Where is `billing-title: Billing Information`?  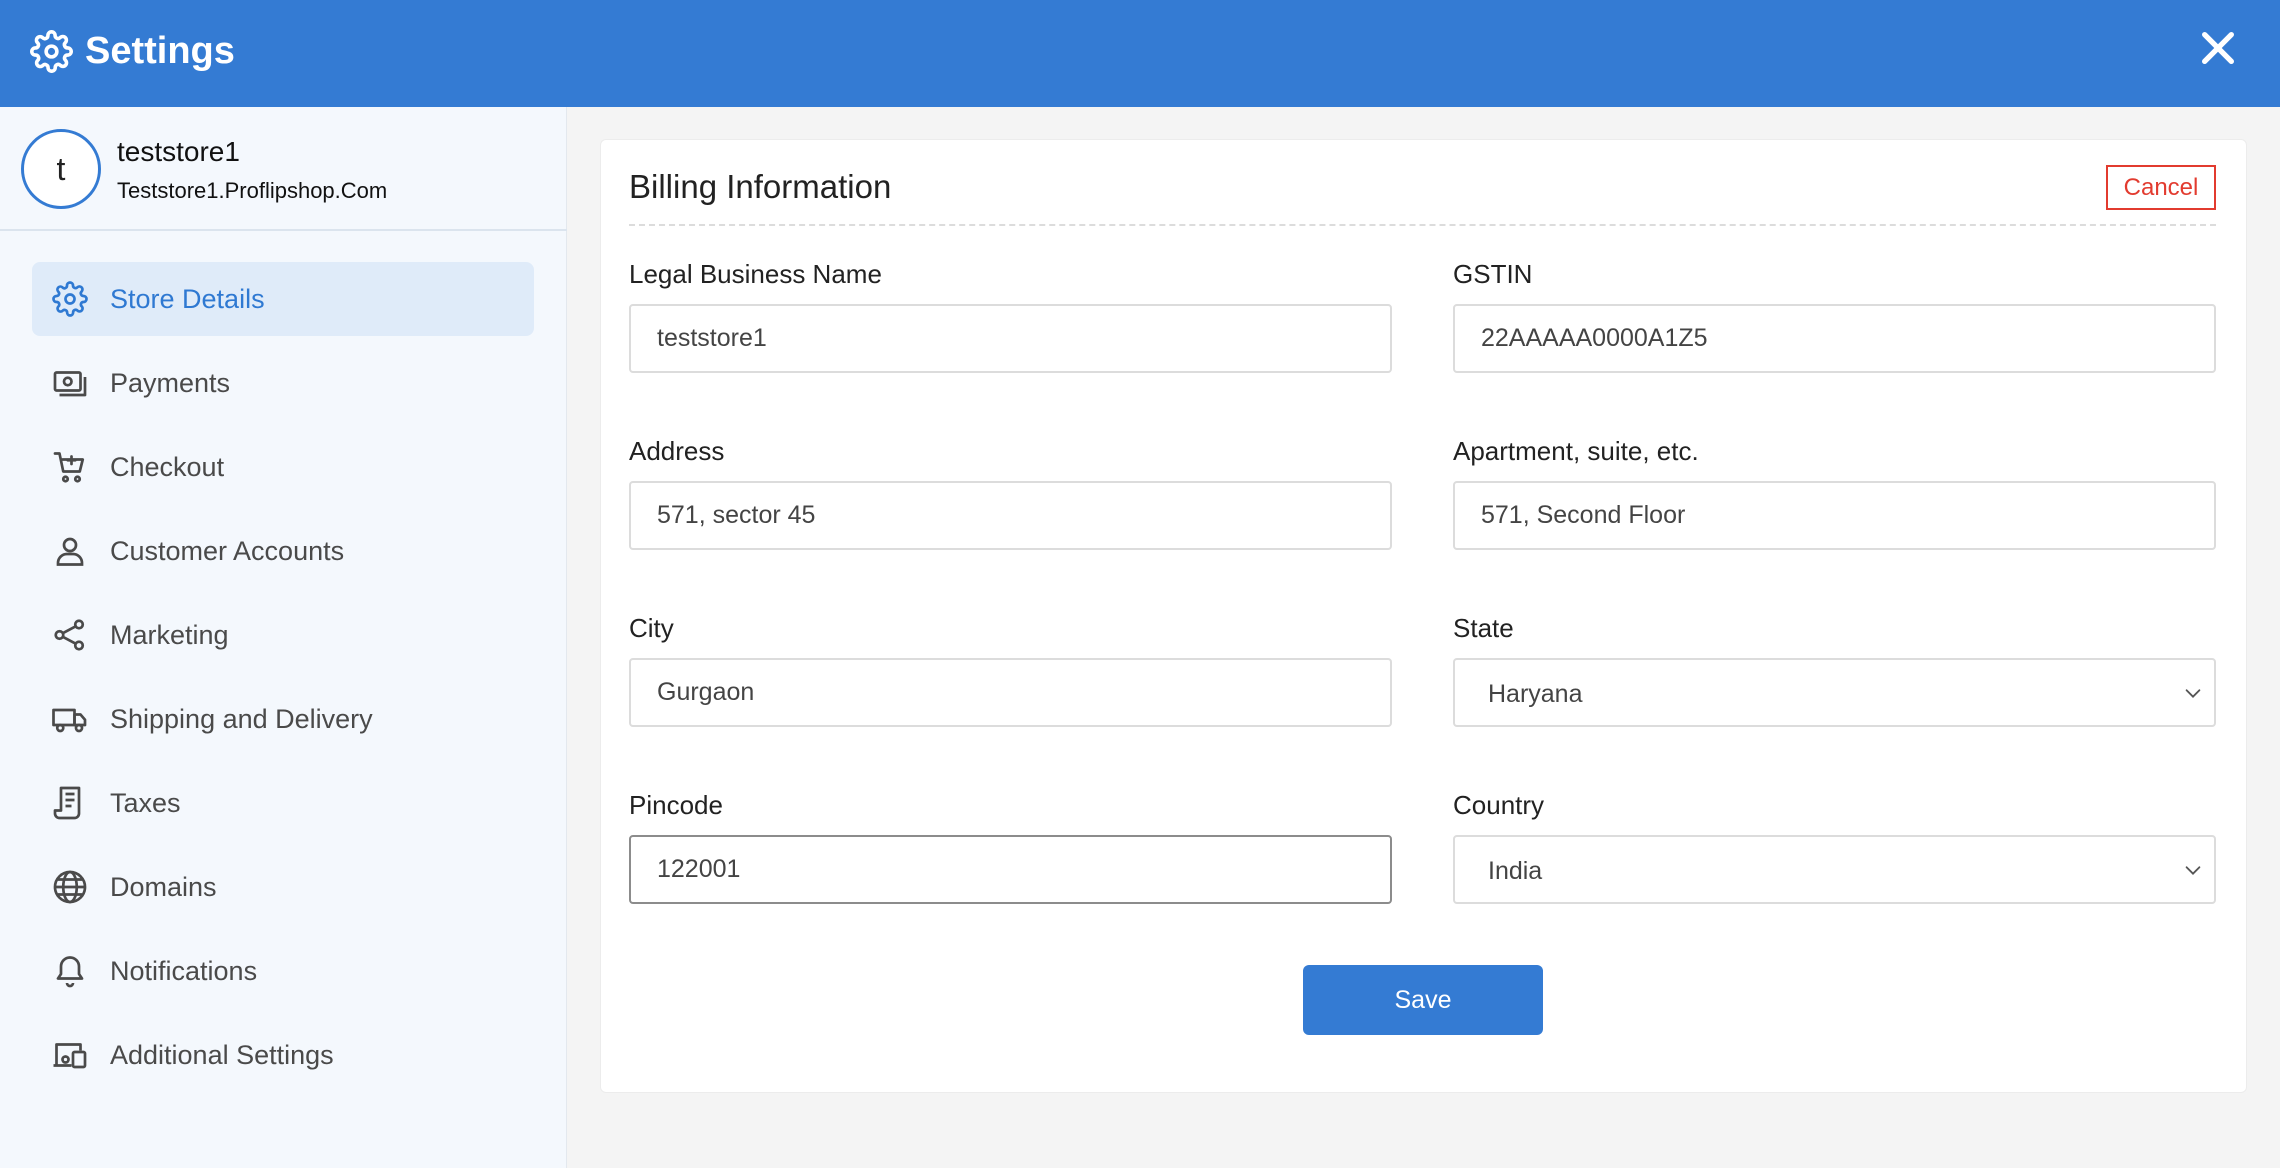 billing-title: Billing Information is located at coordinates (760, 186).